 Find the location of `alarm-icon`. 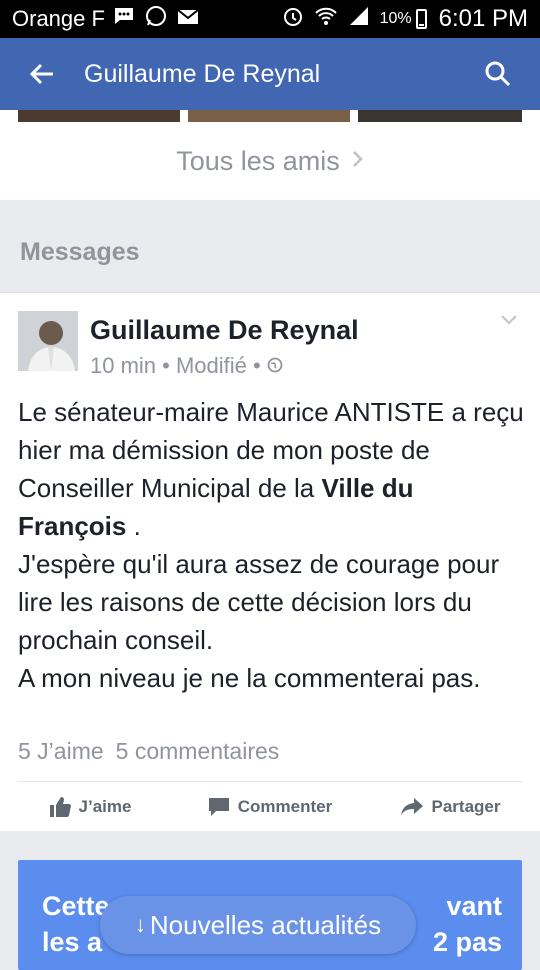

alarm-icon is located at coordinates (293, 19).